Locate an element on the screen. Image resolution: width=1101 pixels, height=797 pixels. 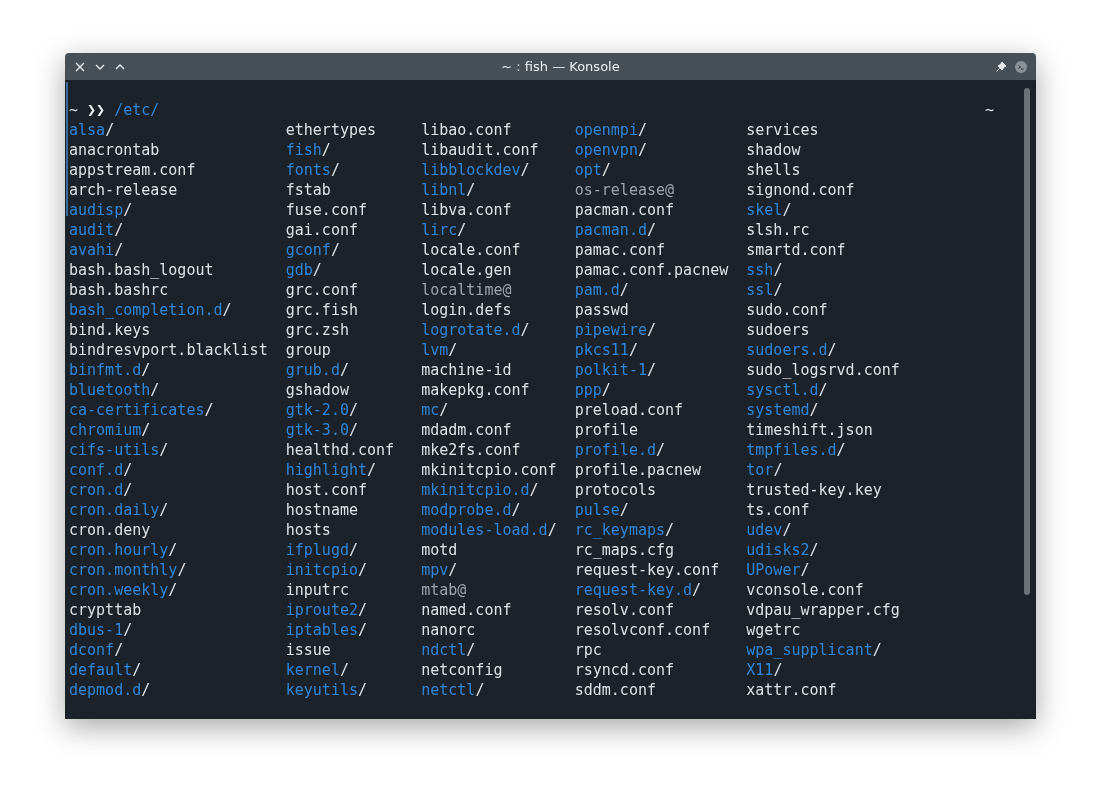
directory-entry: grub.d/ is located at coordinates (317, 370).